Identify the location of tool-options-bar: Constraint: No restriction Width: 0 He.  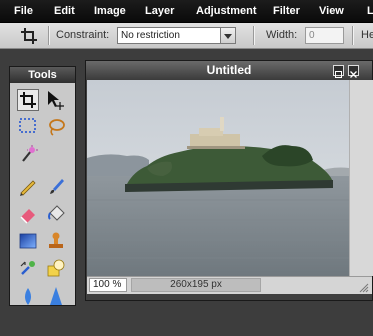
(186, 36).